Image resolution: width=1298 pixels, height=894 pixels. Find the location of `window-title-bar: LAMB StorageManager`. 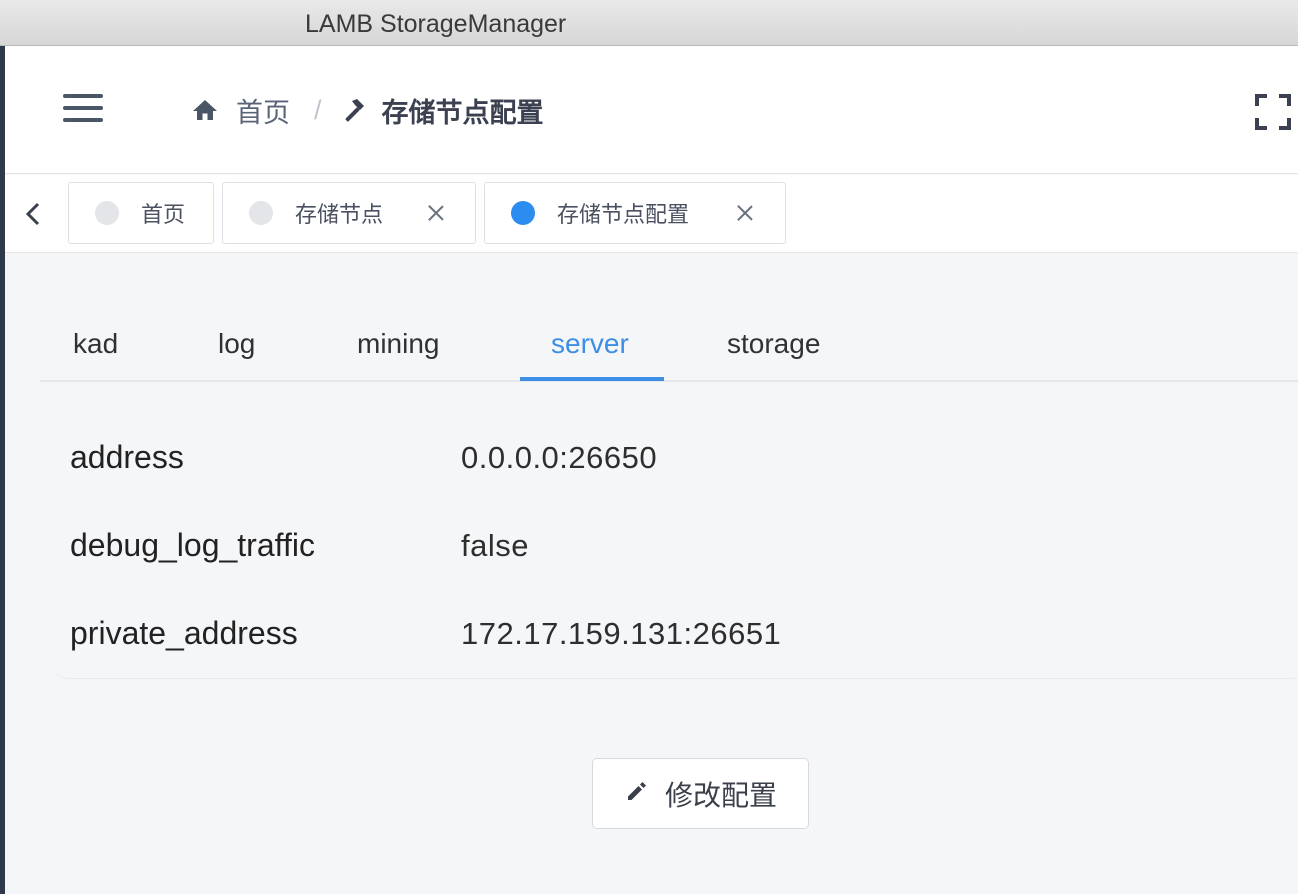

window-title-bar: LAMB StorageManager is located at coordinates (649, 23).